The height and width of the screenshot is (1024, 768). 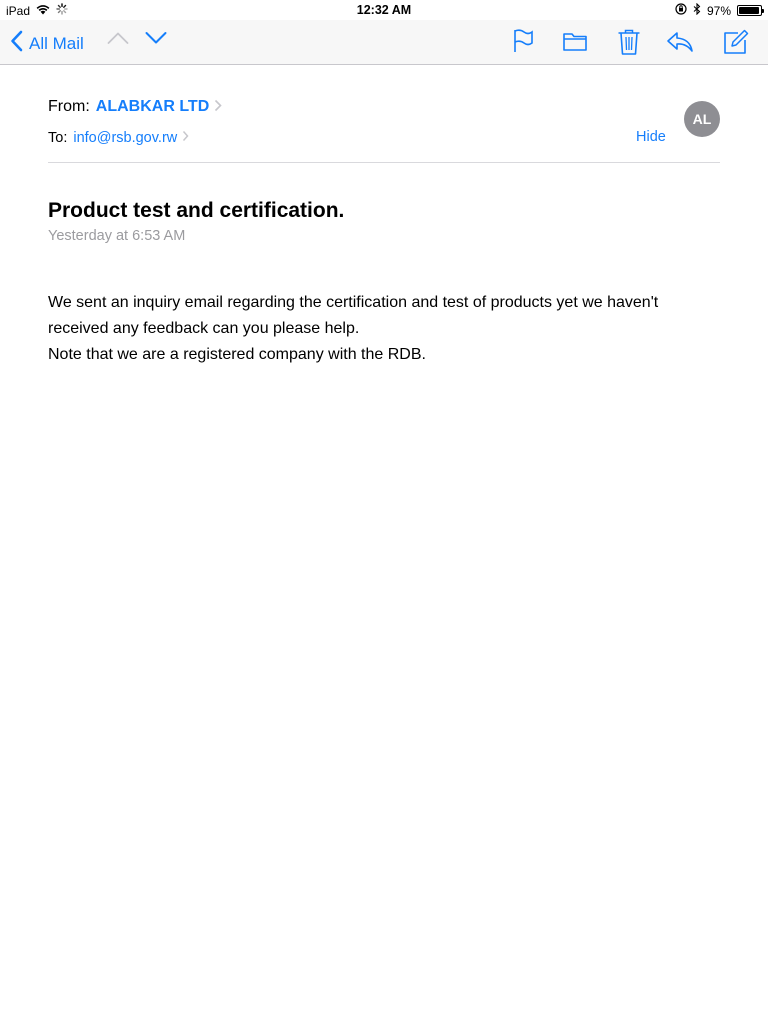 What do you see at coordinates (56, 43) in the screenshot?
I see `back-button-label: All Mail` at bounding box center [56, 43].